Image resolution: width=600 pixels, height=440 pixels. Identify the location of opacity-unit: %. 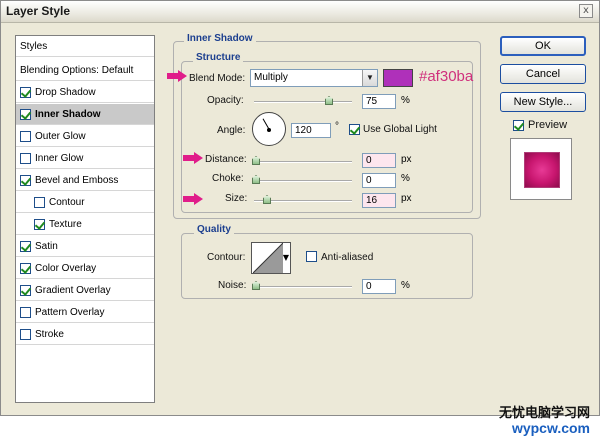
(405, 100).